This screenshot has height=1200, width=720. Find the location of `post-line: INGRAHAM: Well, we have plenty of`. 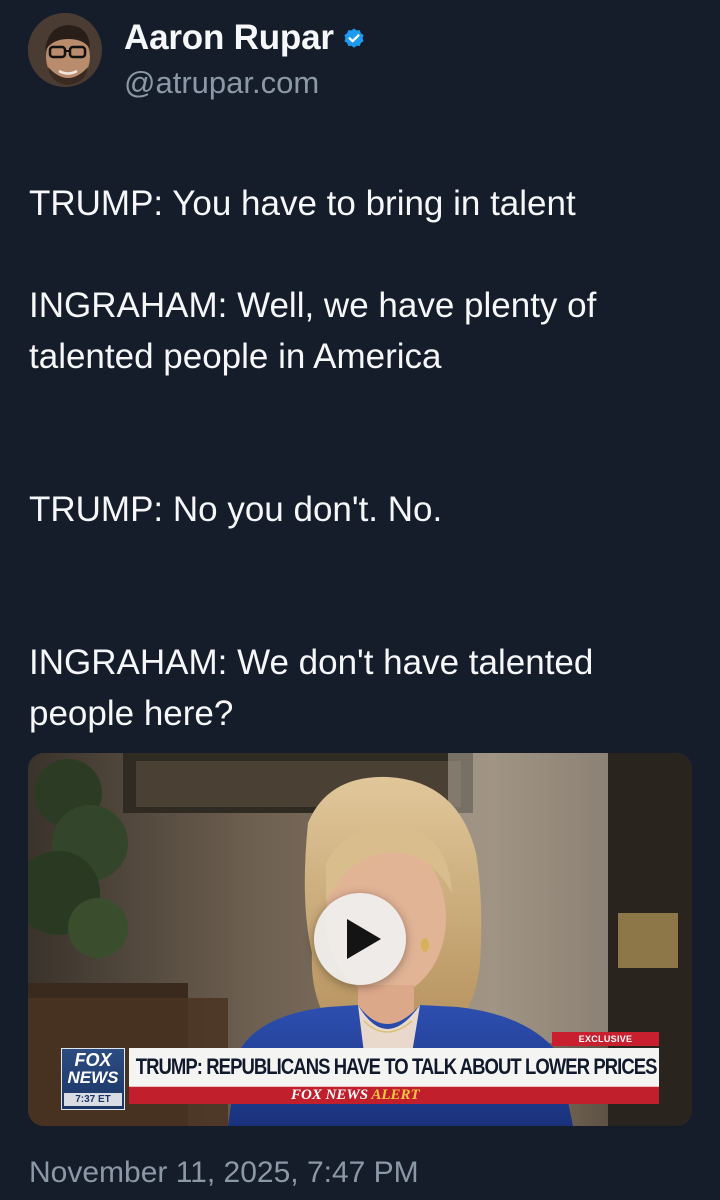

post-line: INGRAHAM: Well, we have plenty of is located at coordinates (313, 305).